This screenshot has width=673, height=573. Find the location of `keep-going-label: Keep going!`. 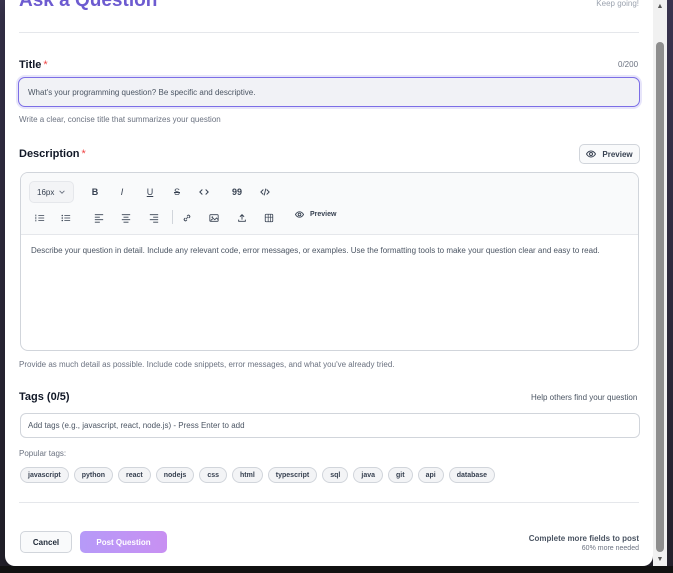

keep-going-label: Keep going! is located at coordinates (617, 4).